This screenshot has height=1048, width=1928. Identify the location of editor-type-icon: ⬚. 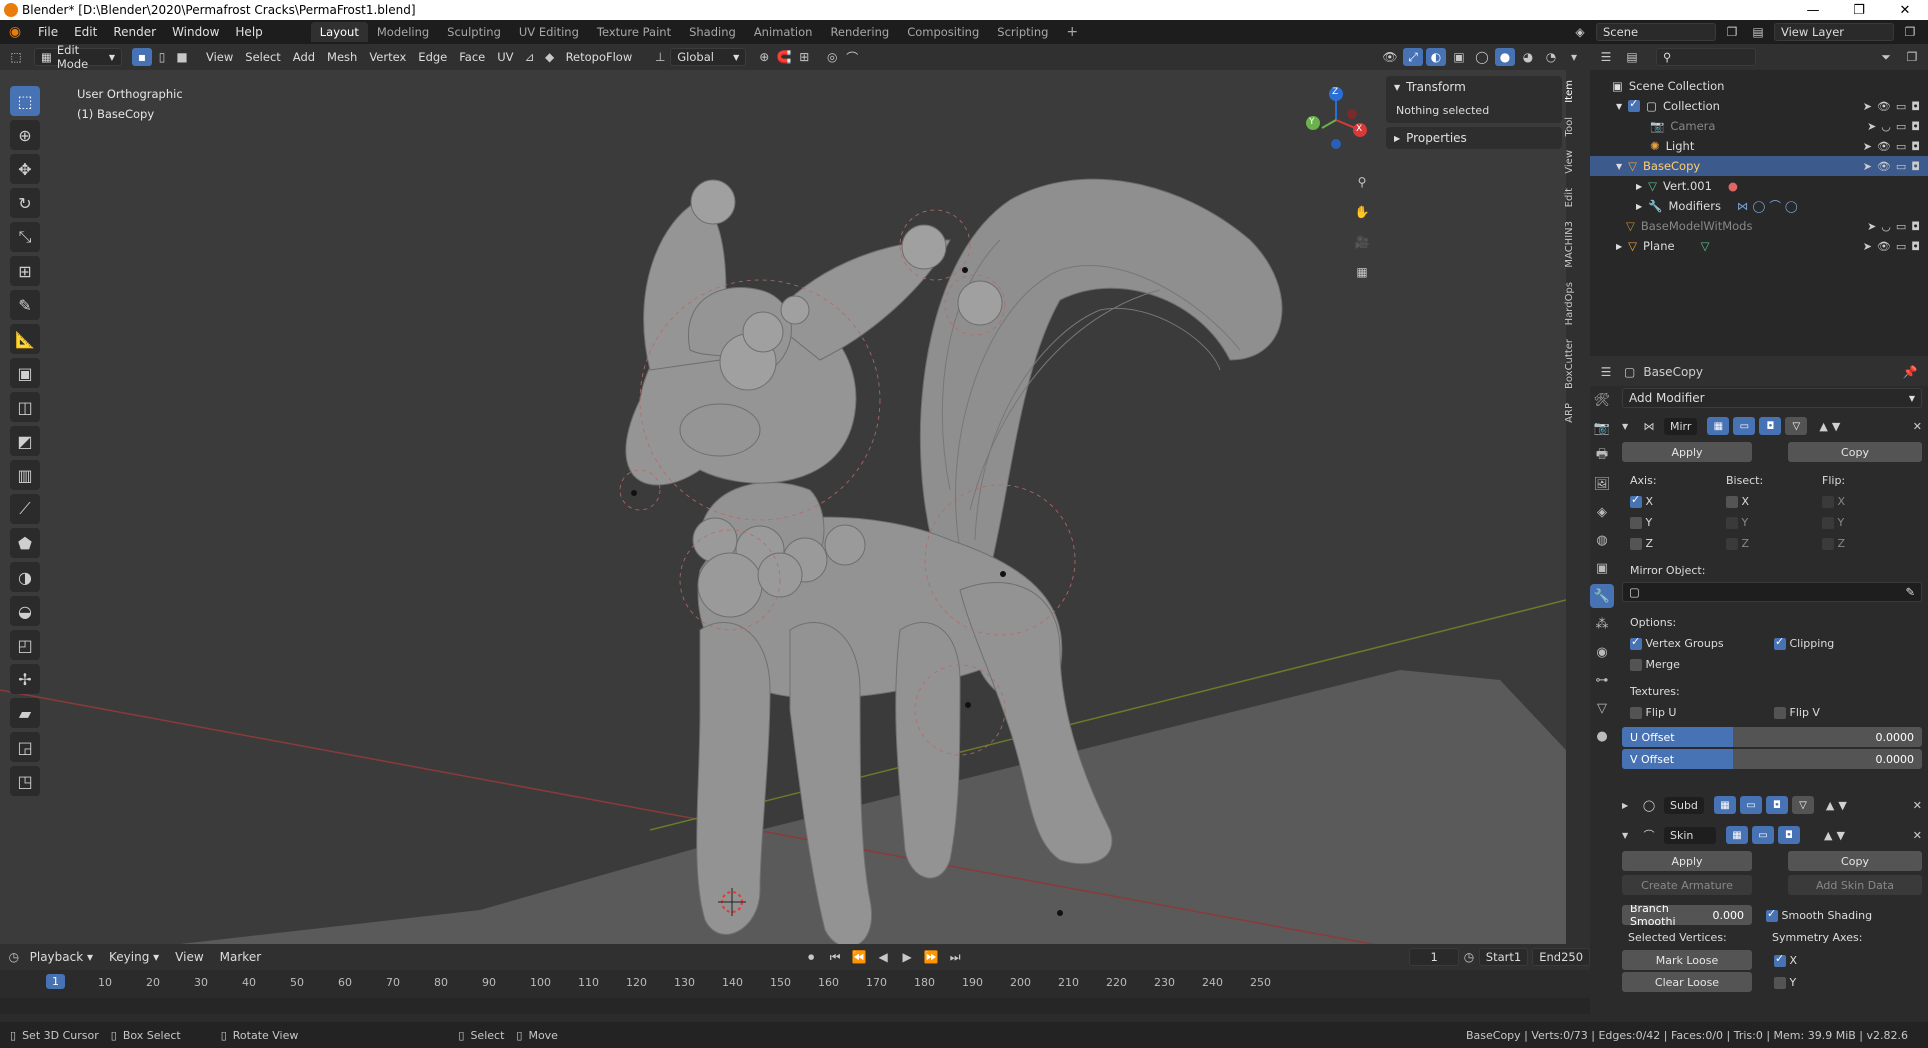
(16, 57).